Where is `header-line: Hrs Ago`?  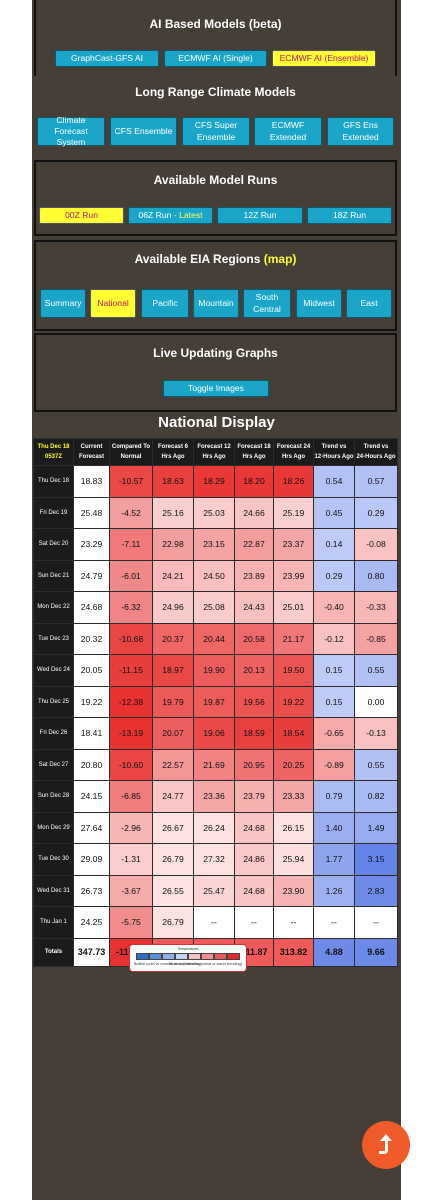
header-line: Hrs Ago is located at coordinates (173, 457).